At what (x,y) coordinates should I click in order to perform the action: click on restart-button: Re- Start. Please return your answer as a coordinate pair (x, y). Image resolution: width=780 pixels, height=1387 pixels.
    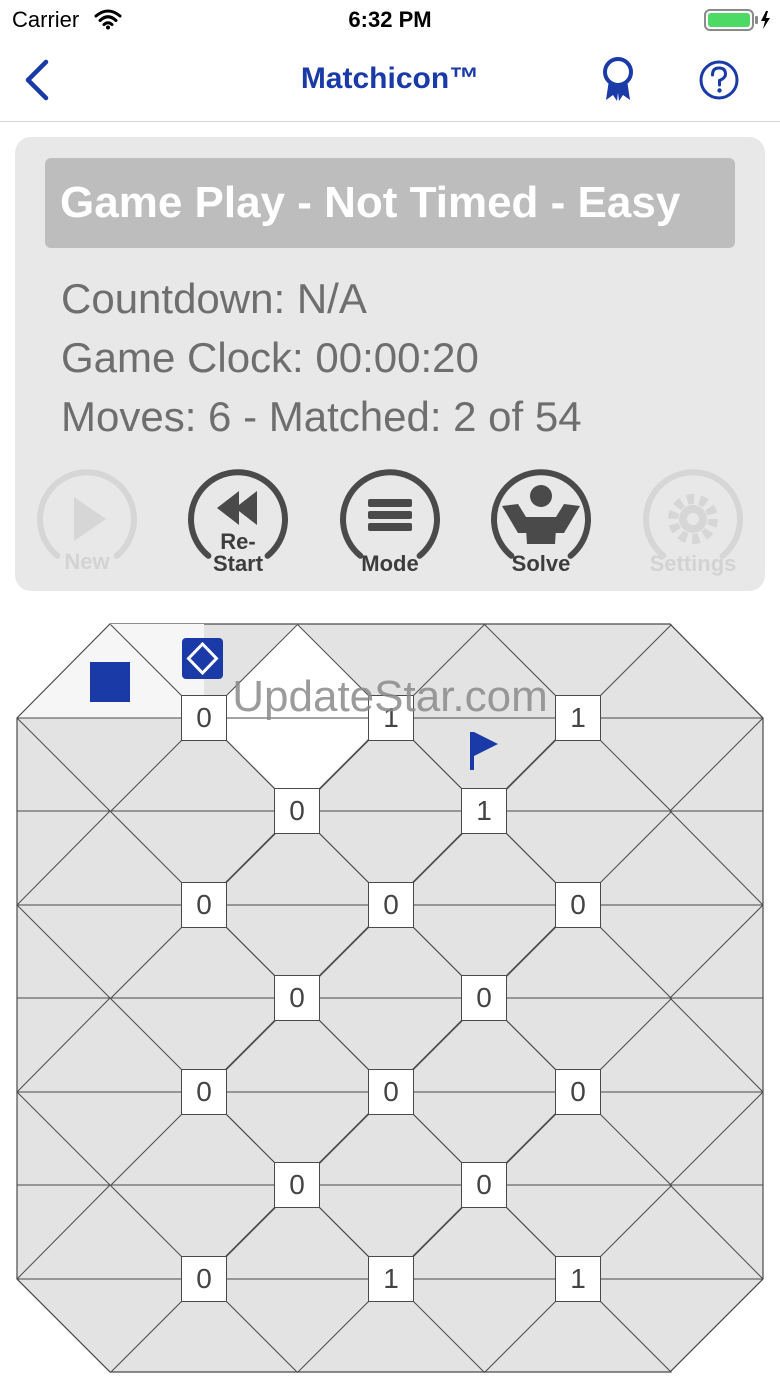
    Looking at the image, I should click on (238, 525).